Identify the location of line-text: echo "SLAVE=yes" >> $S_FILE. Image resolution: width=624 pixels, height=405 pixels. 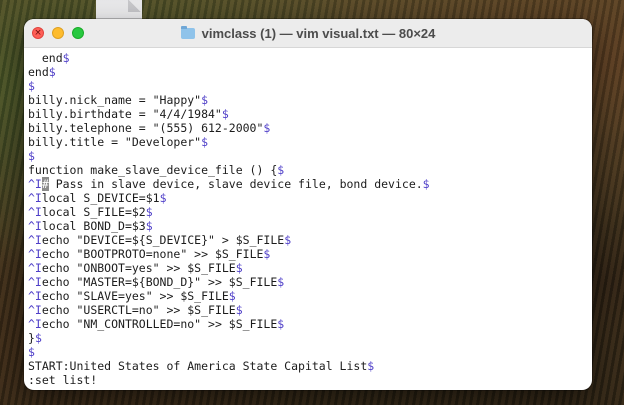
(135, 296).